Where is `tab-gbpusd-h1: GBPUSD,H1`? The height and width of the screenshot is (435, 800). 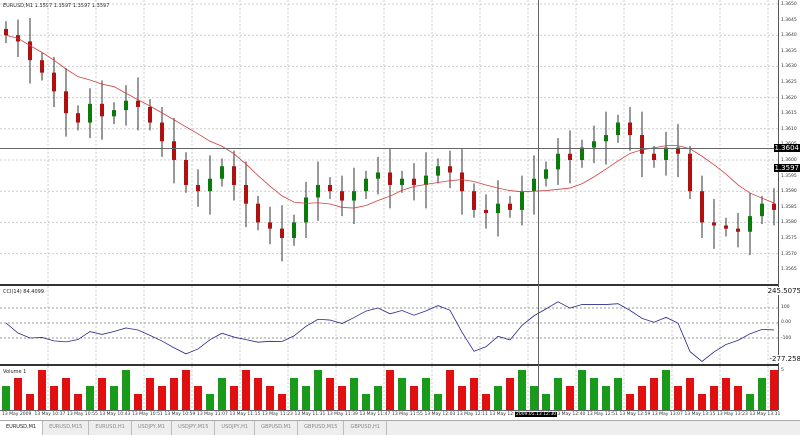 tab-gbpusd-h1: GBPUSD,H1 is located at coordinates (365, 428).